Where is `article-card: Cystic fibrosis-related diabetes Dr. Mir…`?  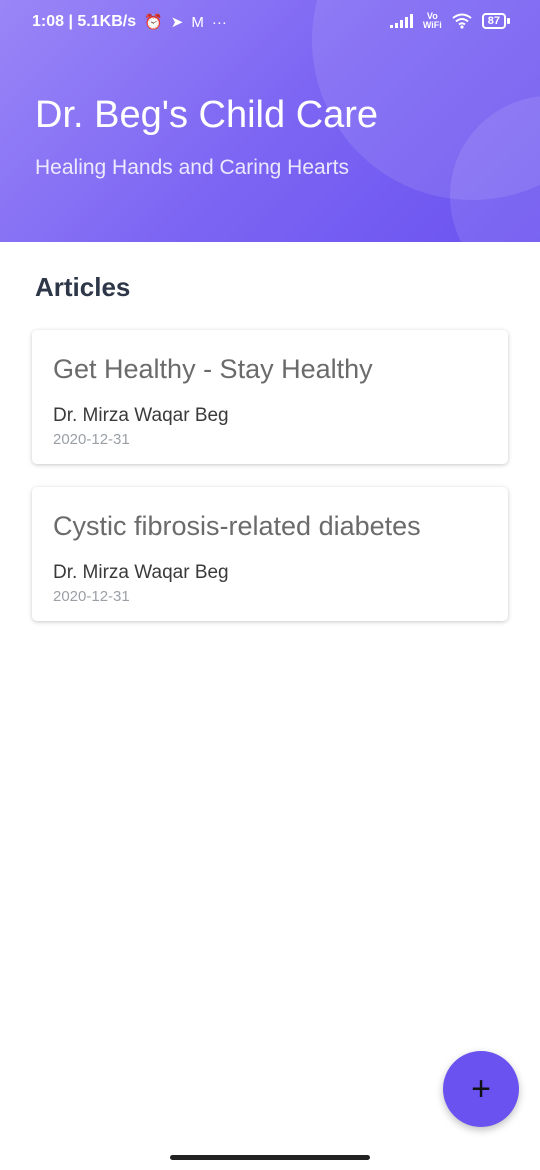 article-card: Cystic fibrosis-related diabetes Dr. Mir… is located at coordinates (270, 554).